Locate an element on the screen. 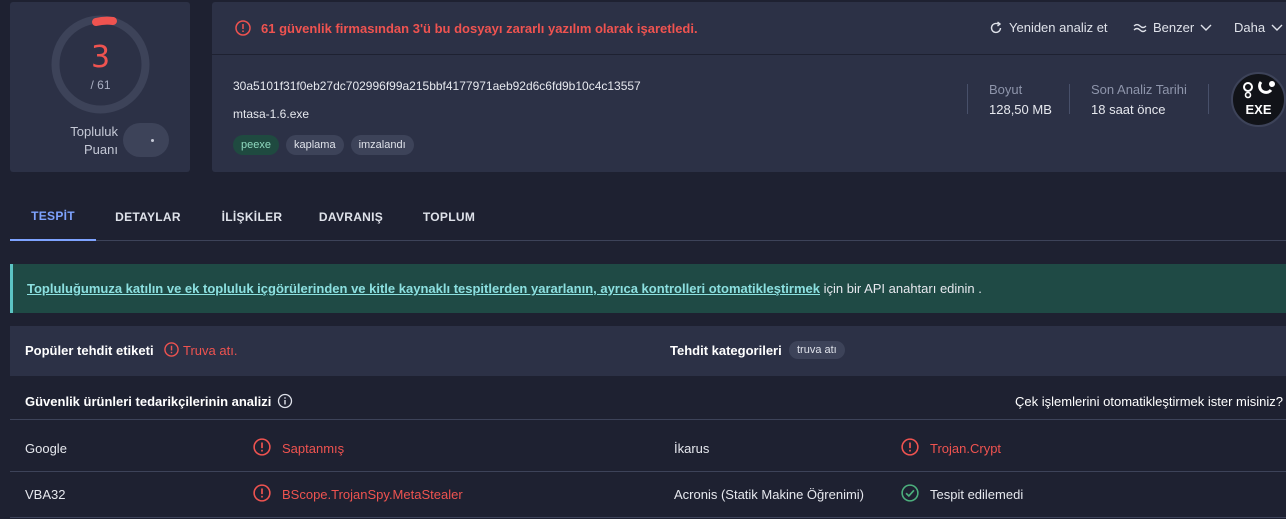 This screenshot has width=1286, height=519. popular-threat-label: Popüler tehdit etiketi is located at coordinates (89, 350).